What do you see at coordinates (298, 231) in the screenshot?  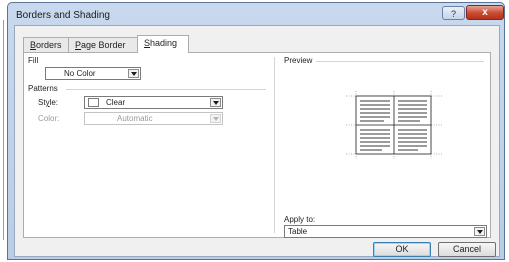 I see `apply-to-value: Table` at bounding box center [298, 231].